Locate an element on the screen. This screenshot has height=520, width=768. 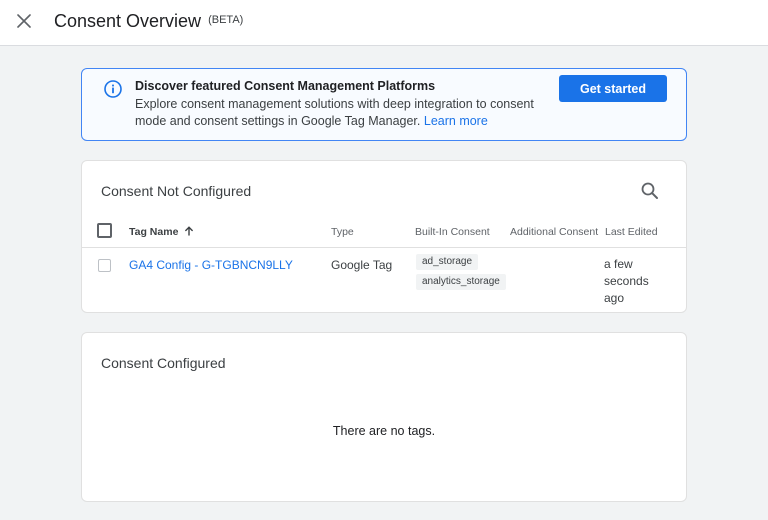
card-title-configured: Consent Configured is located at coordinates (163, 363).